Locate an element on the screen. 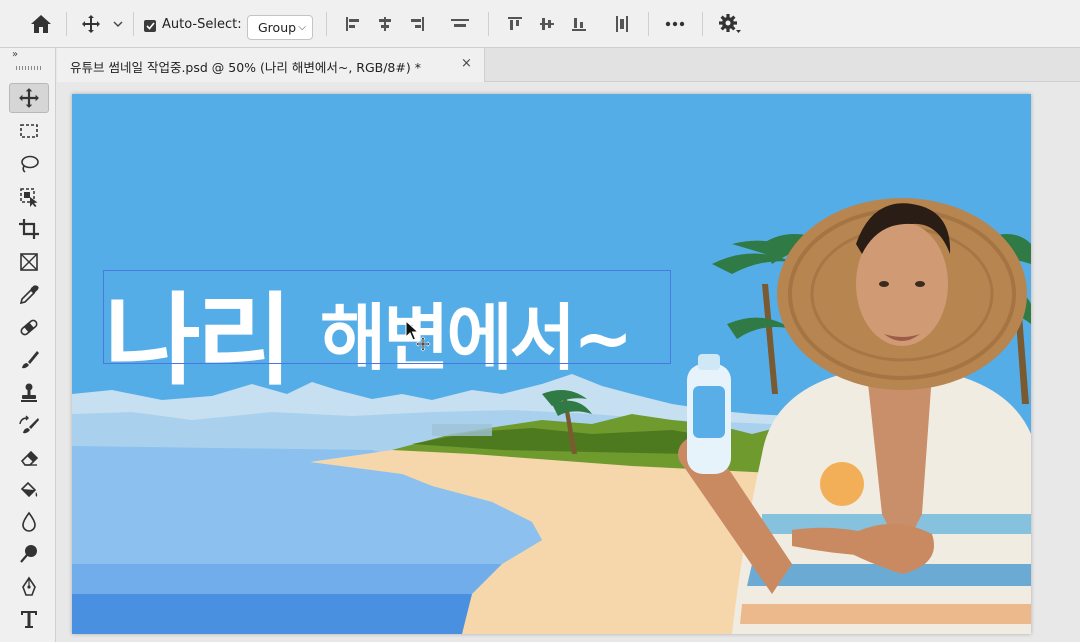 This screenshot has width=1080, height=642. history-brush-icon is located at coordinates (29, 424).